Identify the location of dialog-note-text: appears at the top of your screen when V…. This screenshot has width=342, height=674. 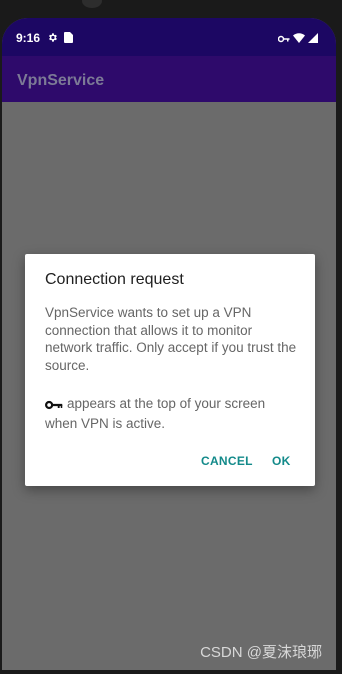
(155, 413).